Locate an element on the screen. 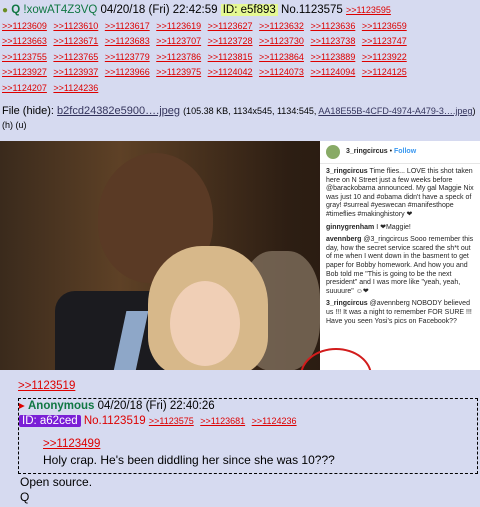 This screenshot has width=480, height=507. backlink: >>1123609 is located at coordinates (24, 26).